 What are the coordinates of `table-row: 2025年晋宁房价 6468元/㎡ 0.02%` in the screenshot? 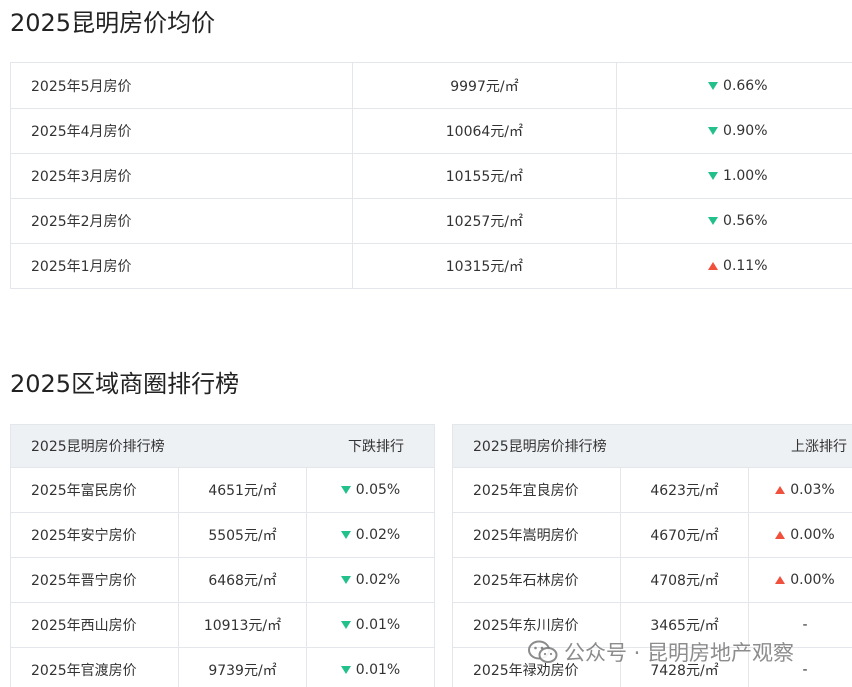 It's located at (222, 579).